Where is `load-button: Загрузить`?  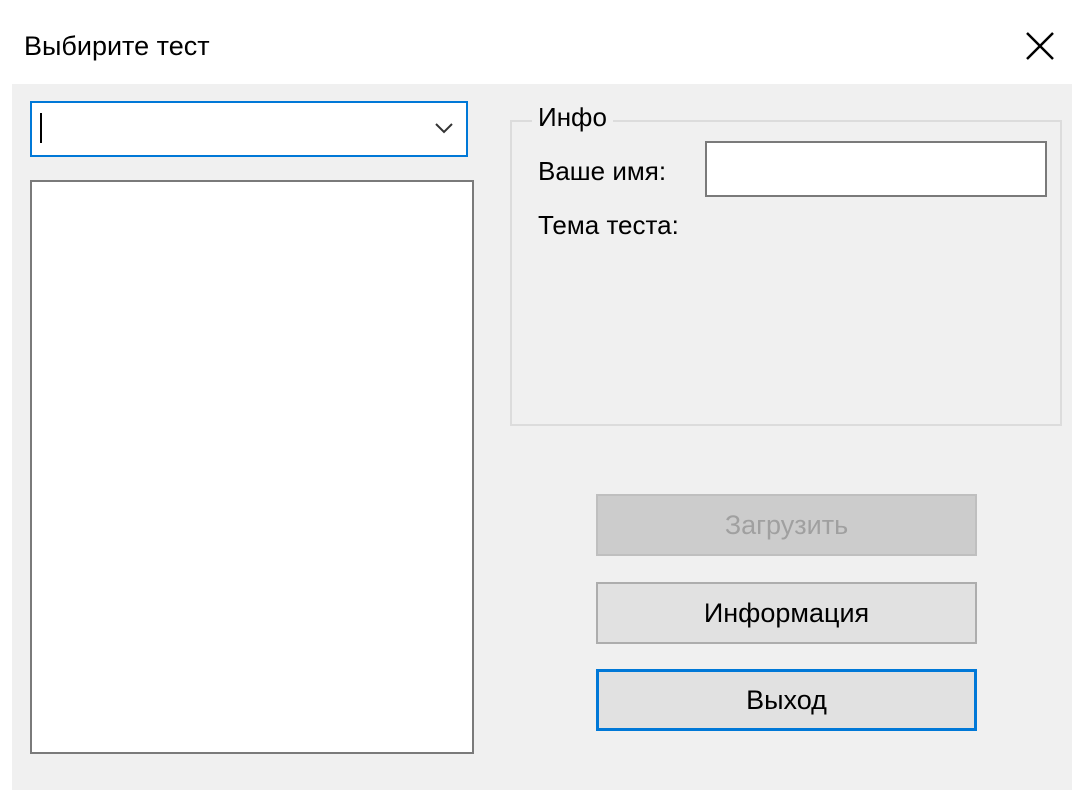
load-button: Загрузить is located at coordinates (786, 525).